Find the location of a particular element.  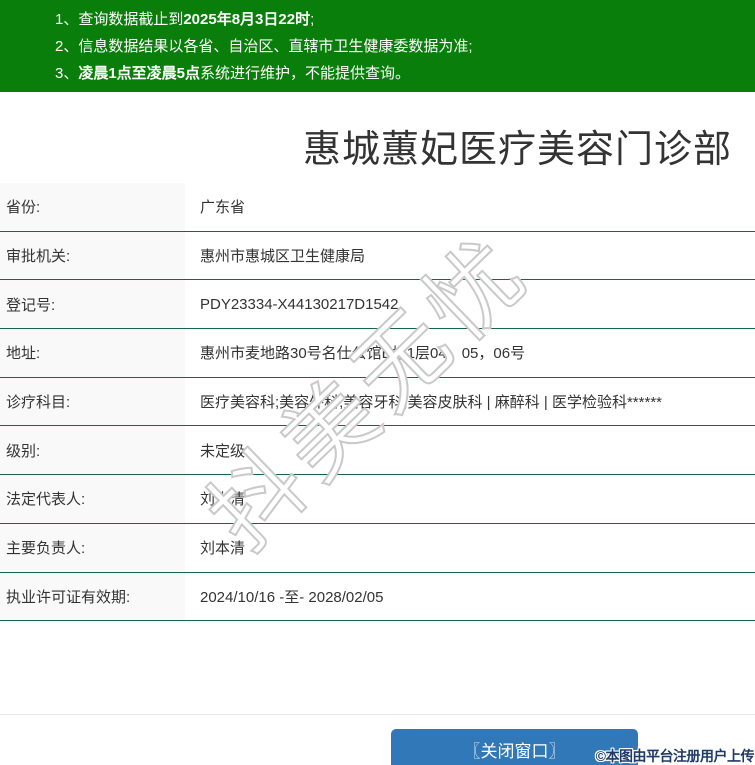

row-label: 省份: is located at coordinates (92, 207).